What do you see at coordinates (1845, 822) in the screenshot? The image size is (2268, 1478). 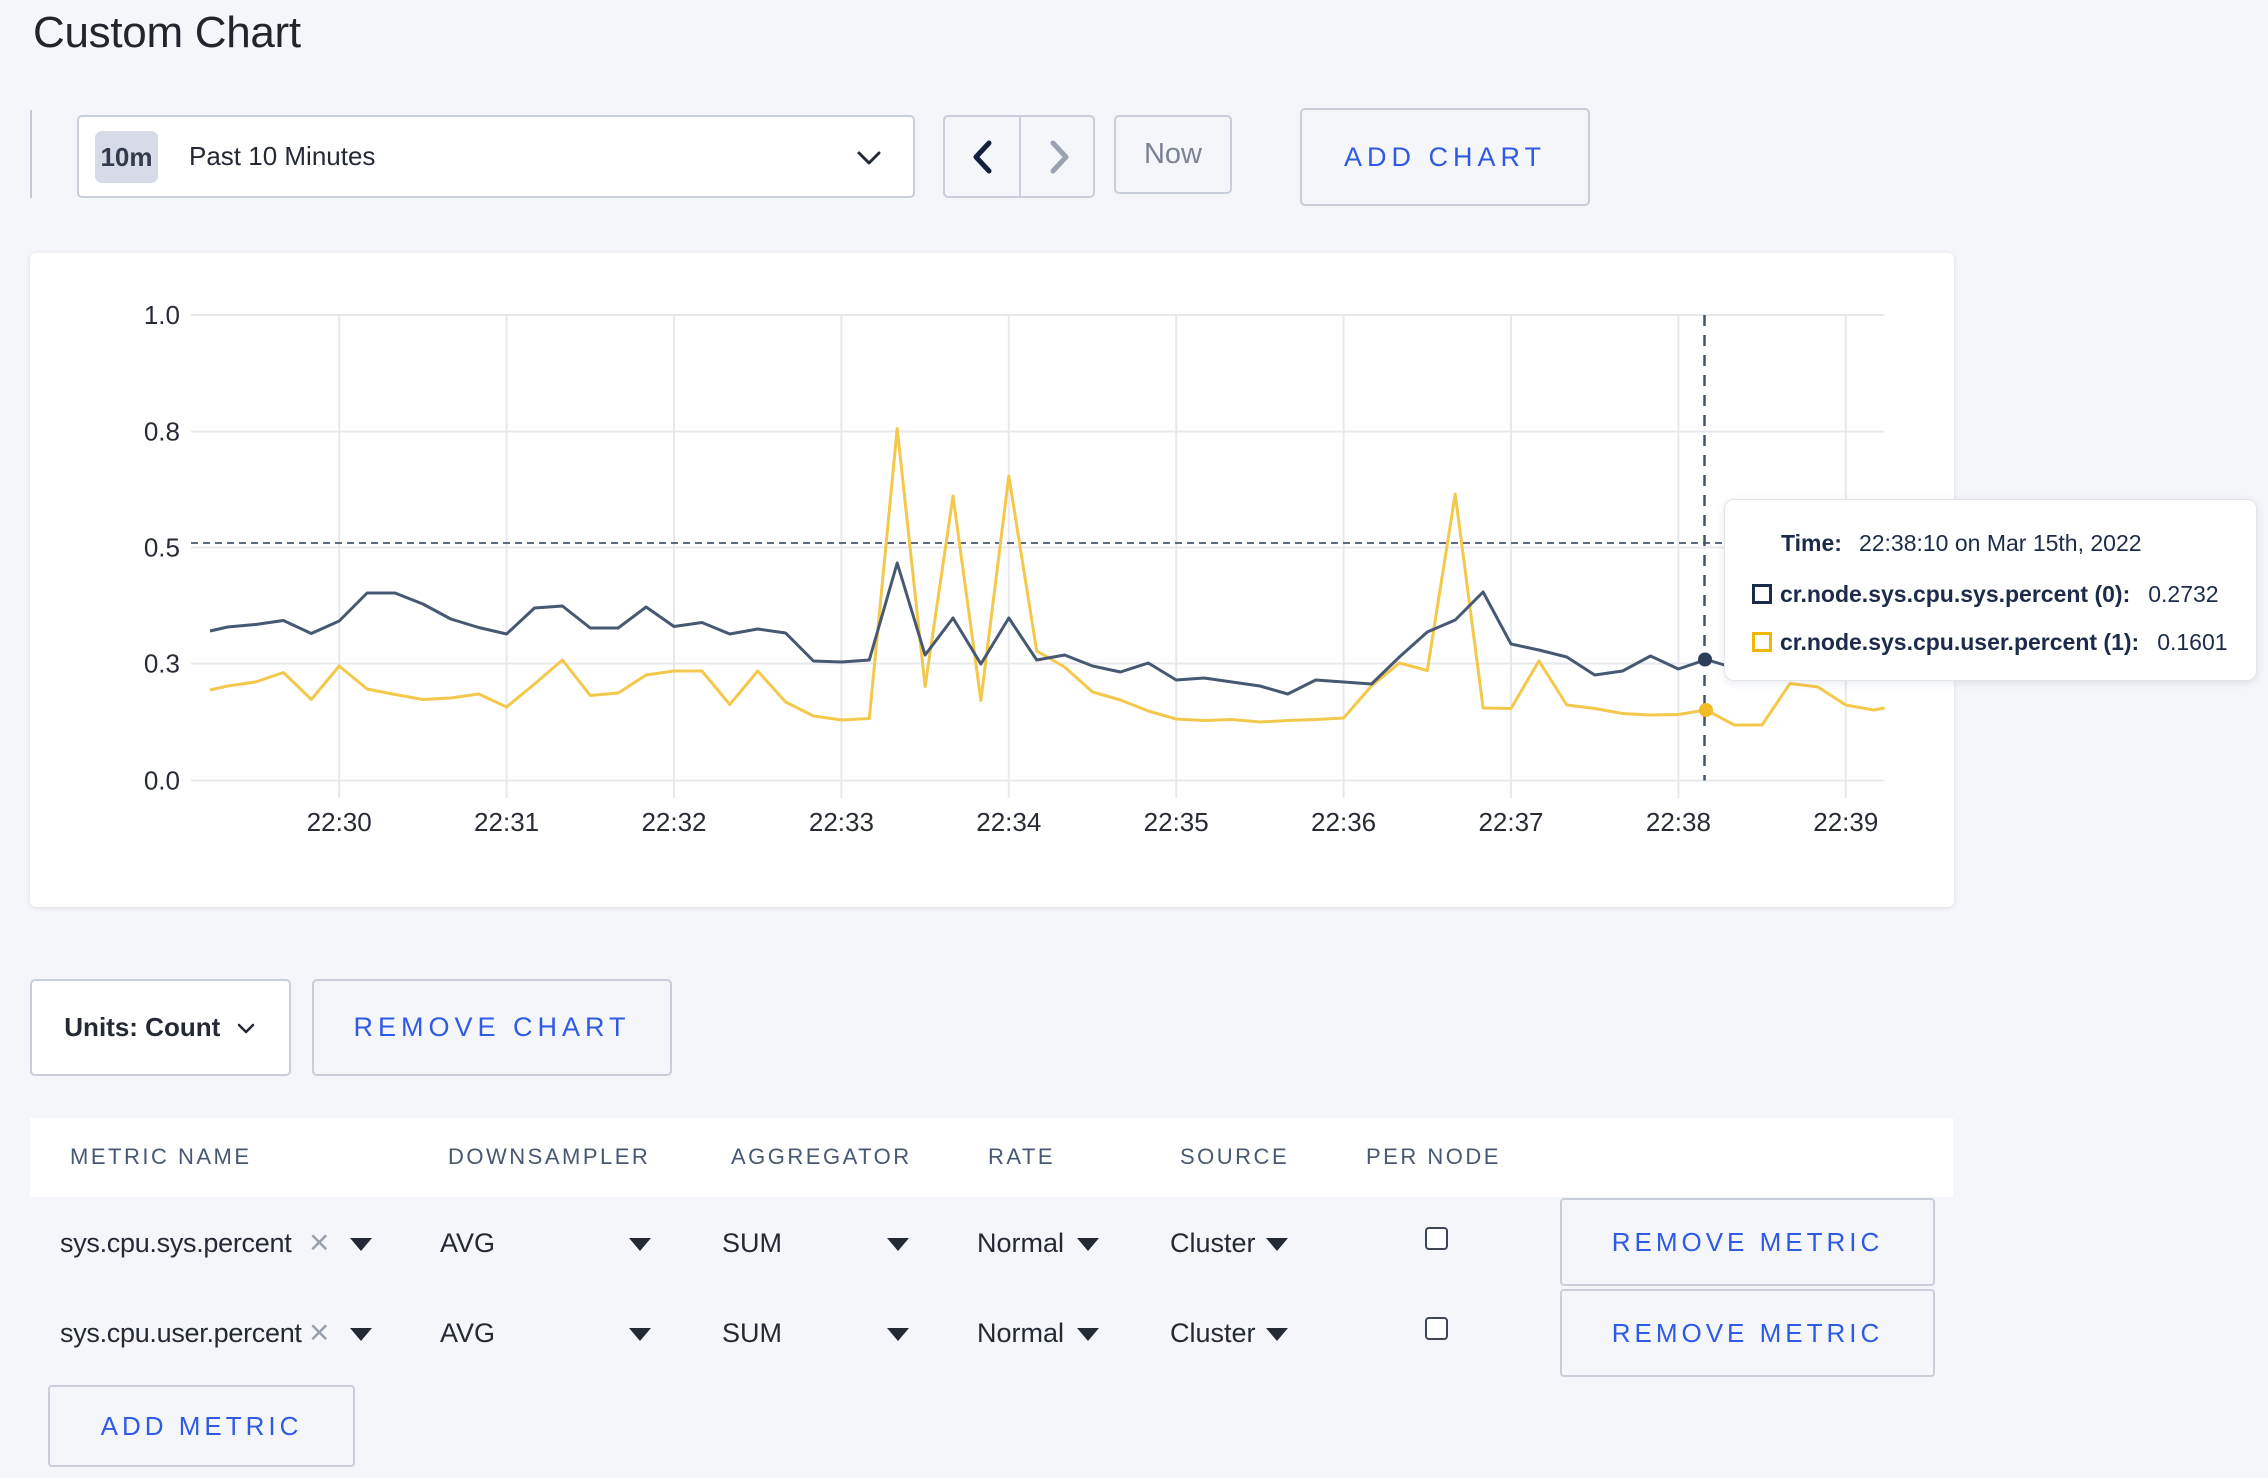 I see `svg-text: 22:39` at bounding box center [1845, 822].